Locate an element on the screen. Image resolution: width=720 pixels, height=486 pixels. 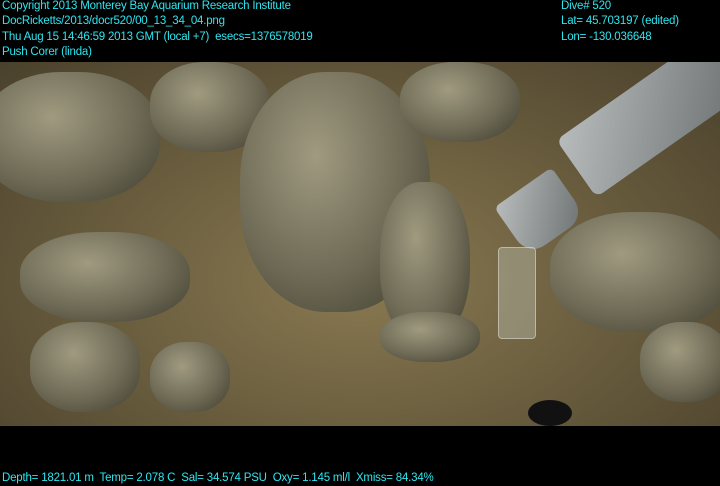
dive-number-text: Dive# 520 is located at coordinates (586, 6).